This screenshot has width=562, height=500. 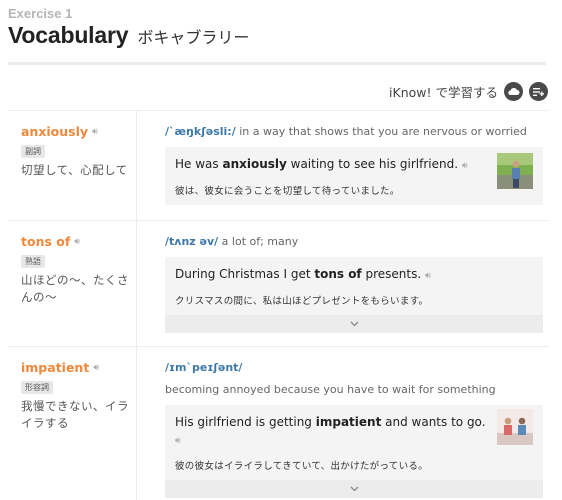 What do you see at coordinates (33, 151) in the screenshot?
I see `part-of-speech-badge: 副詞` at bounding box center [33, 151].